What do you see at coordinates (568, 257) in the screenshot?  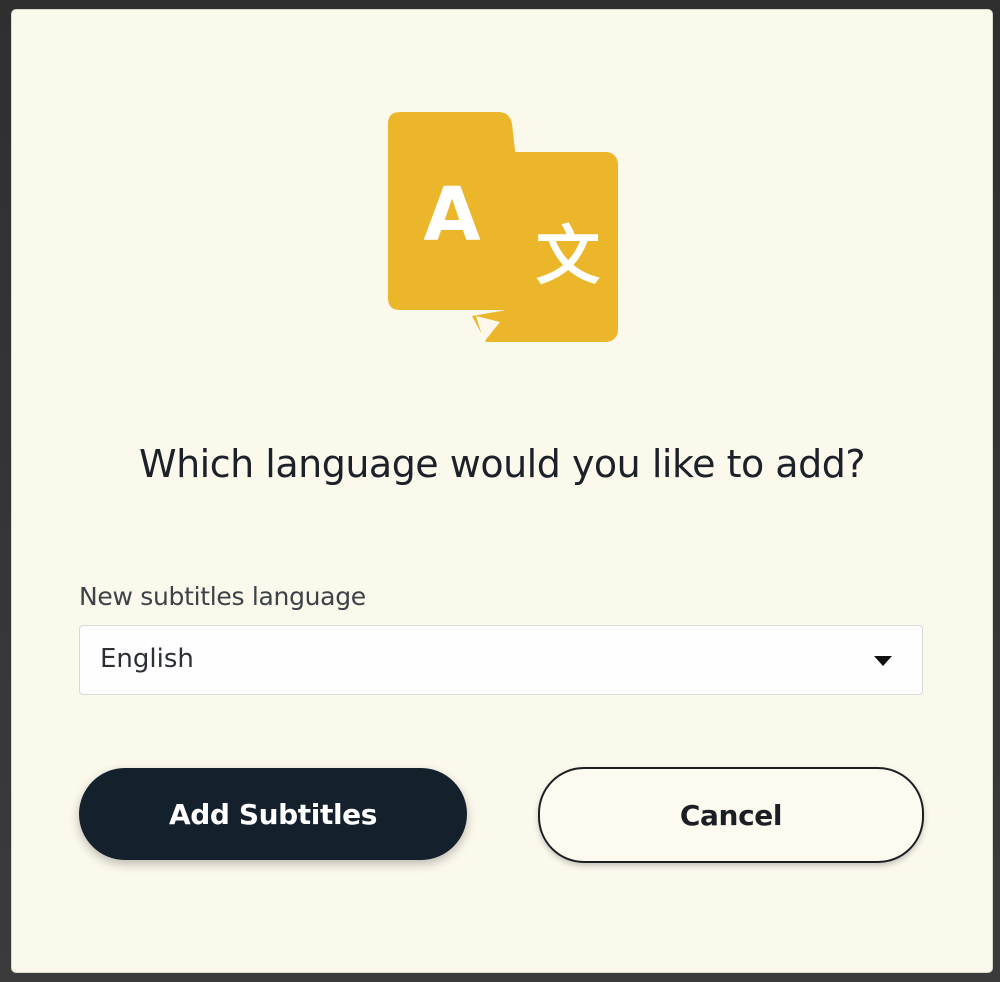 I see `translate-icon-glyph-wen: 文` at bounding box center [568, 257].